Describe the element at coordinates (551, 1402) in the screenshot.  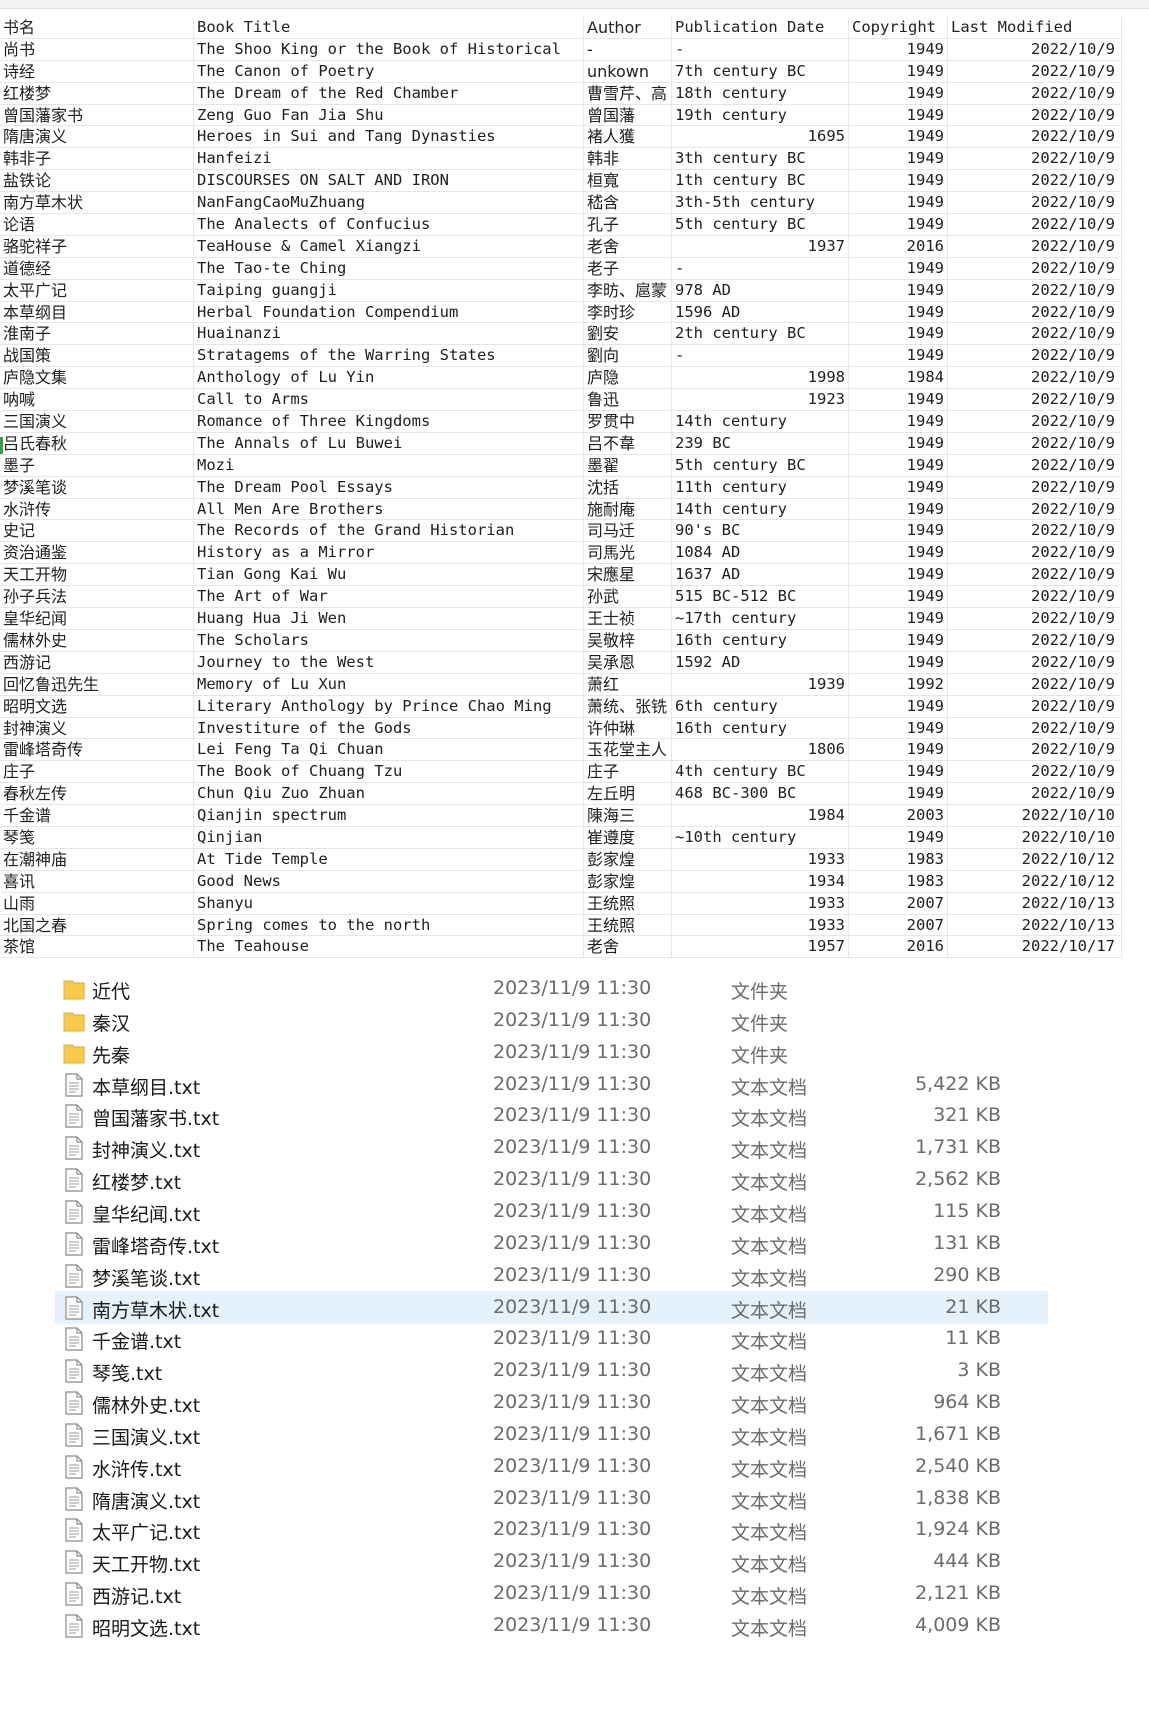
I see `file-row: 儒林外史.txt 2023/11/9 11:30 文本文档 964 KB` at that location.